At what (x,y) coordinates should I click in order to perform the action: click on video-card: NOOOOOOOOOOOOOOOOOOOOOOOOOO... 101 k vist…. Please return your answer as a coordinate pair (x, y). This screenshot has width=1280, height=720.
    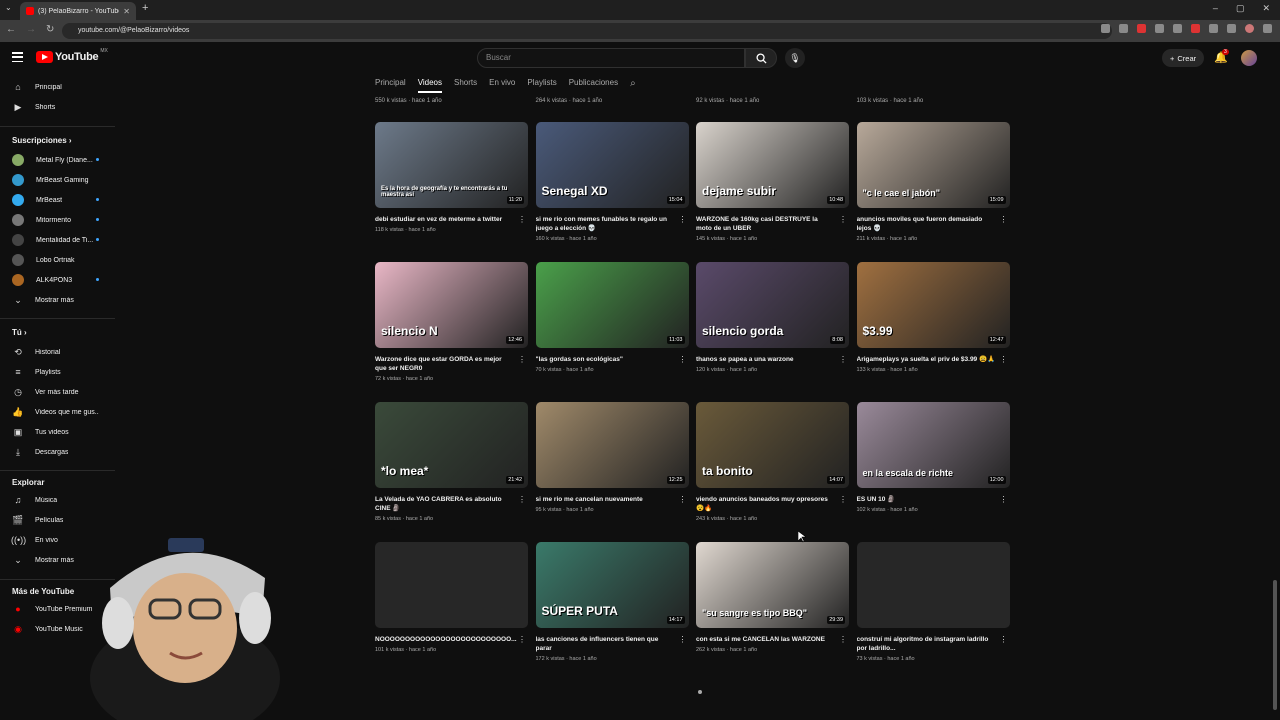
    Looking at the image, I should click on (451, 597).